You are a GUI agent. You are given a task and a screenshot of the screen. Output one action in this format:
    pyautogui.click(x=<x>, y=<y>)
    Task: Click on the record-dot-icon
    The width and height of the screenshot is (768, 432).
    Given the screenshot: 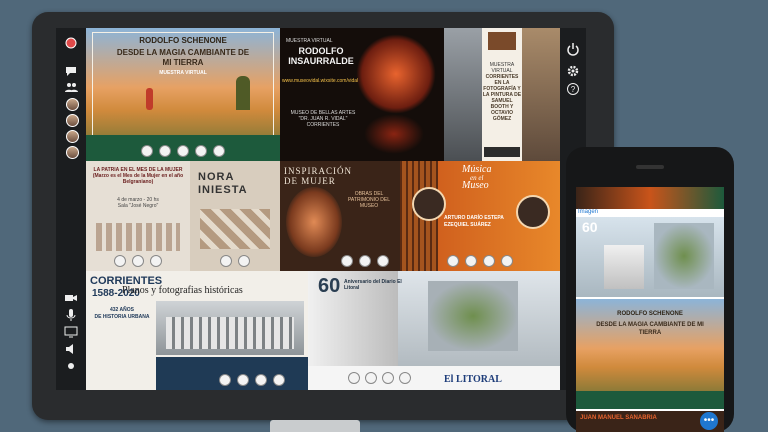 What is the action you would take?
    pyautogui.click(x=71, y=366)
    